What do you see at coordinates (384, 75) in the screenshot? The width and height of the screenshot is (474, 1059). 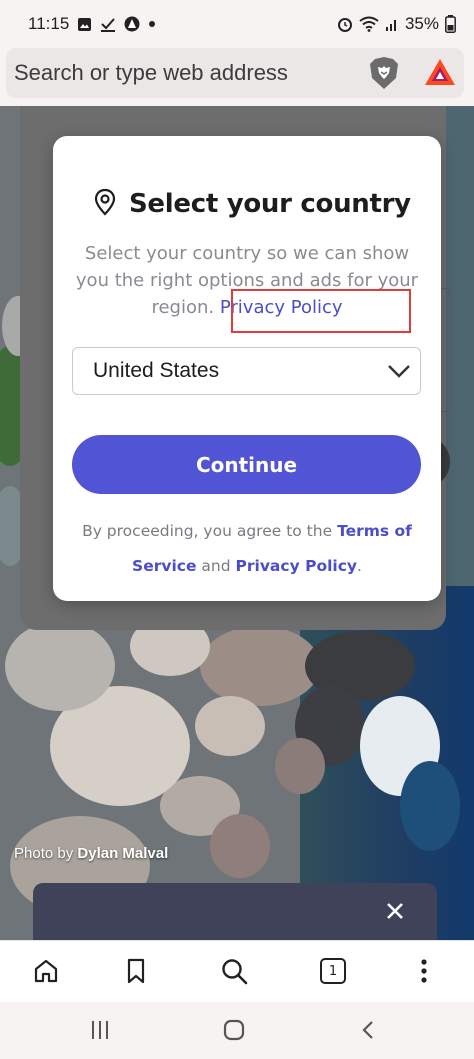 I see `brave-shield-icon` at bounding box center [384, 75].